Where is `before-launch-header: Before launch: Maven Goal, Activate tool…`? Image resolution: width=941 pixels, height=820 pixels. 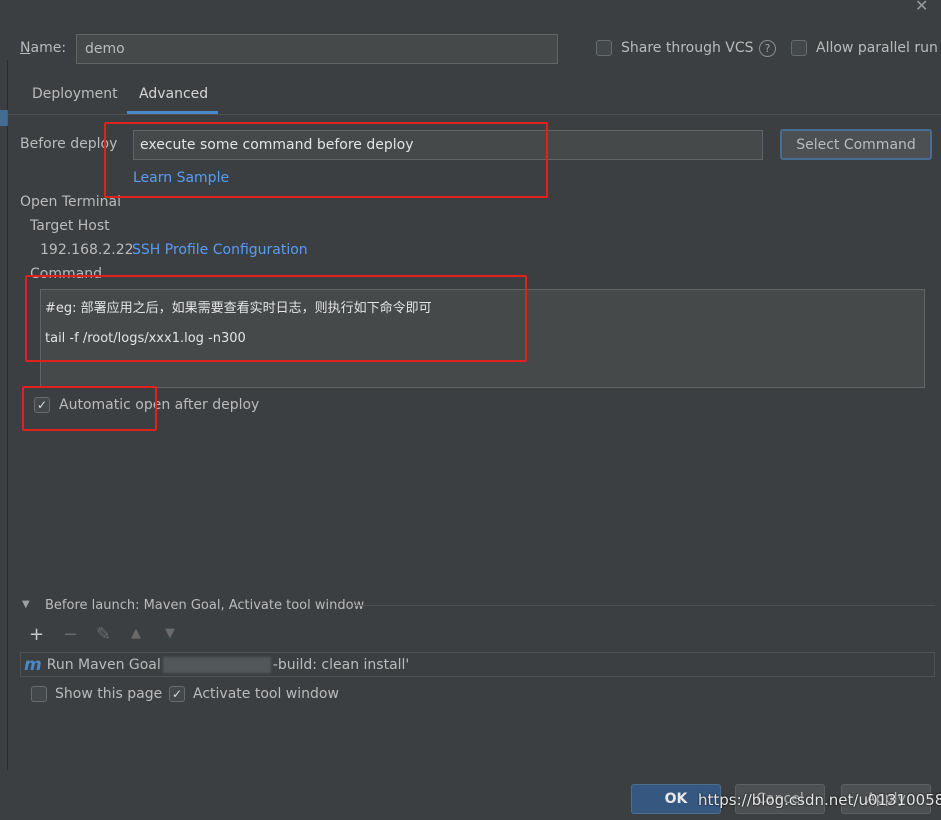
before-launch-header: Before launch: Maven Goal, Activate tool… is located at coordinates (204, 605).